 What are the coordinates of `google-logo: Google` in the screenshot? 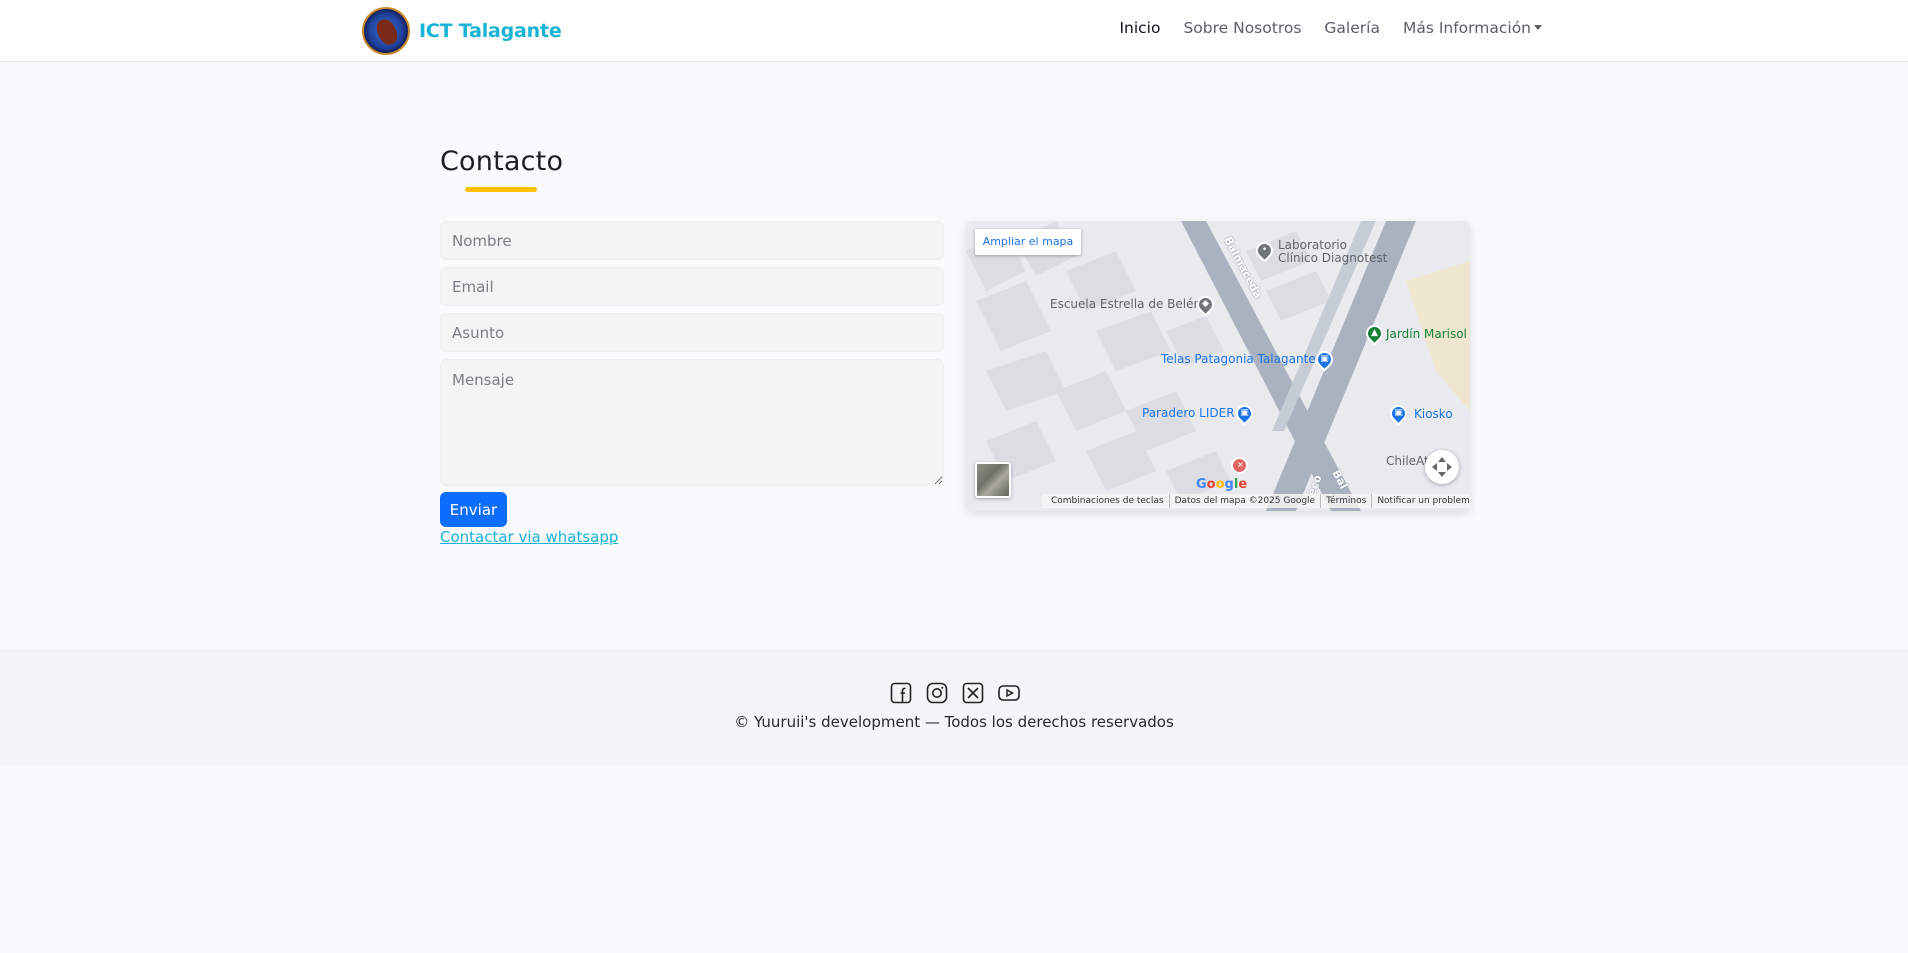 It's located at (1222, 484).